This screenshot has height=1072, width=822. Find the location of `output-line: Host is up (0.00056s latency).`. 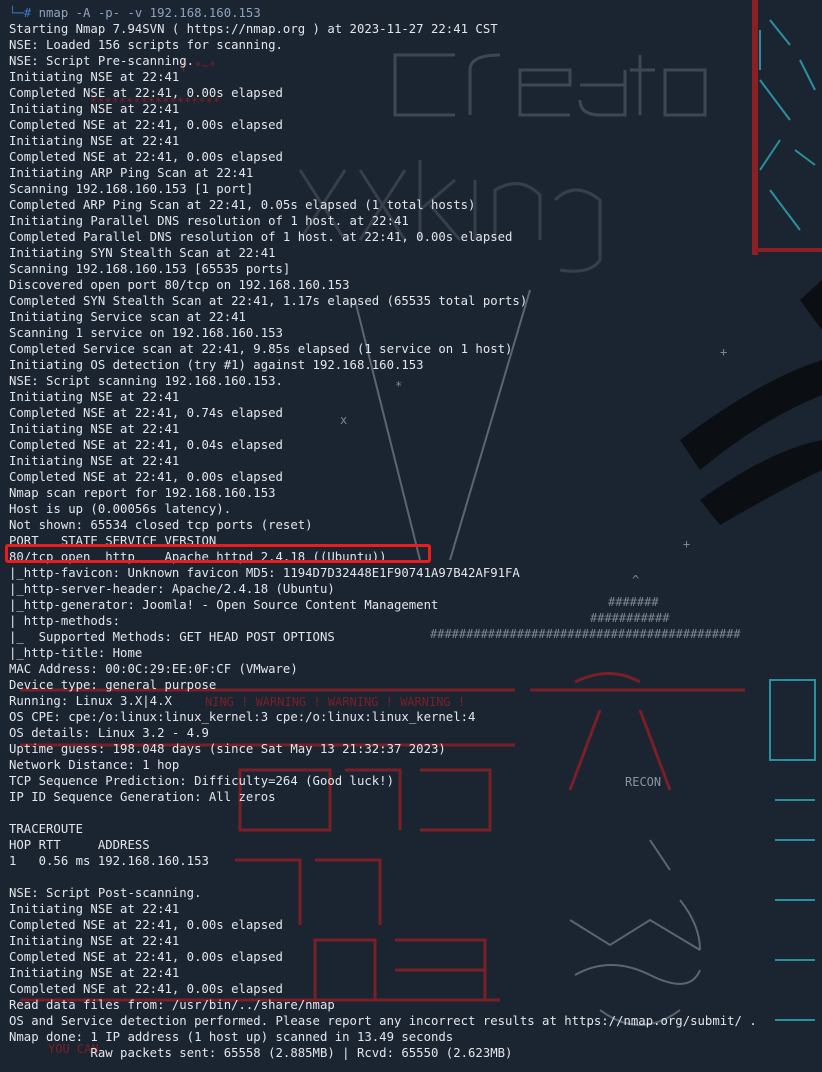

output-line: Host is up (0.00056s latency). is located at coordinates (120, 509).